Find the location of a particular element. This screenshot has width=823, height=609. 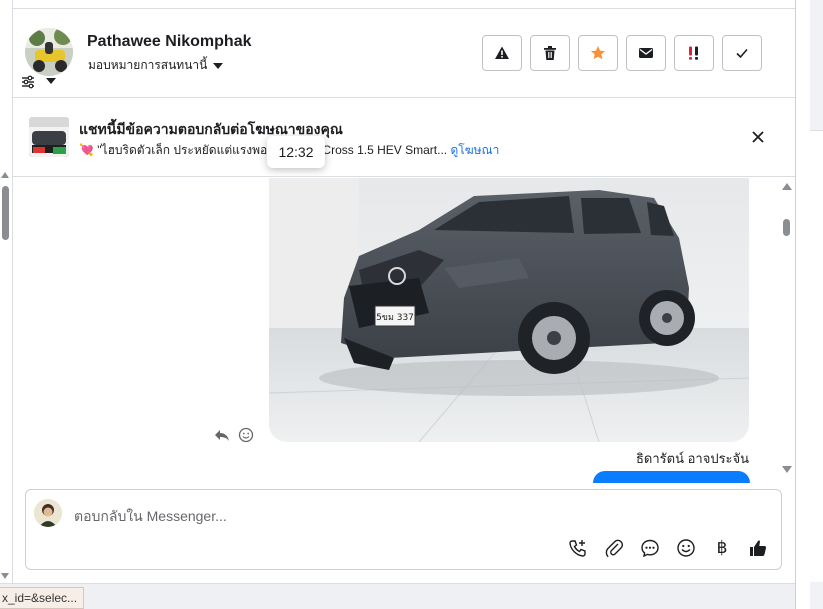

ad-thumbnail is located at coordinates (49, 137).